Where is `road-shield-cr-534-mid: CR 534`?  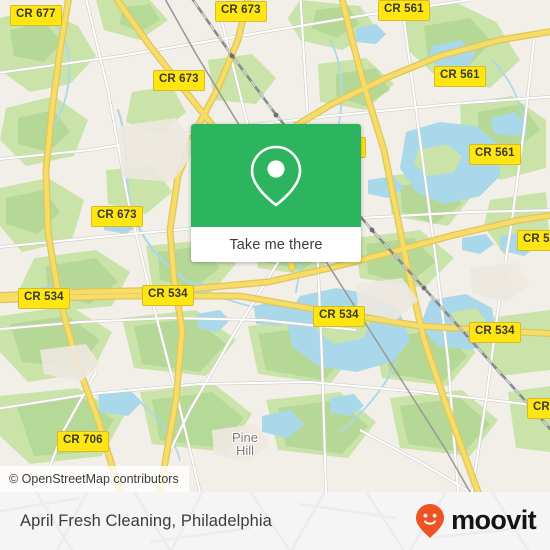 road-shield-cr-534-mid: CR 534 is located at coordinates (168, 295).